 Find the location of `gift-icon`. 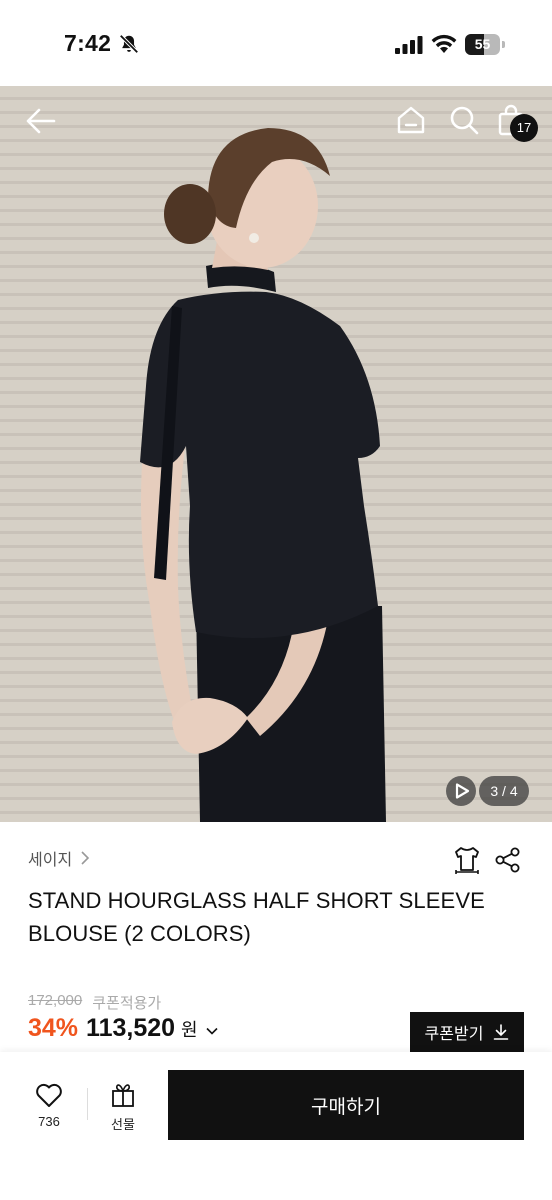

gift-icon is located at coordinates (123, 1095).